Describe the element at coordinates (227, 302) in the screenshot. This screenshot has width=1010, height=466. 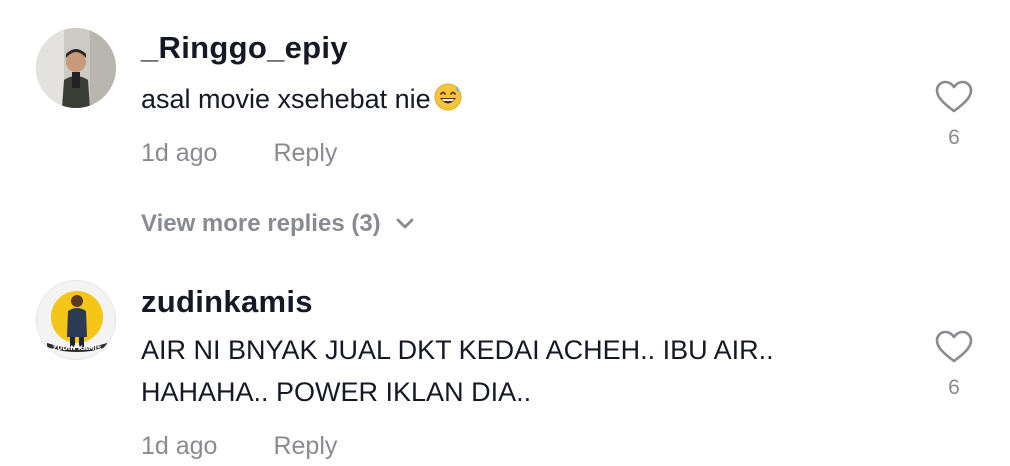
I see `username: zudinkamis` at that location.